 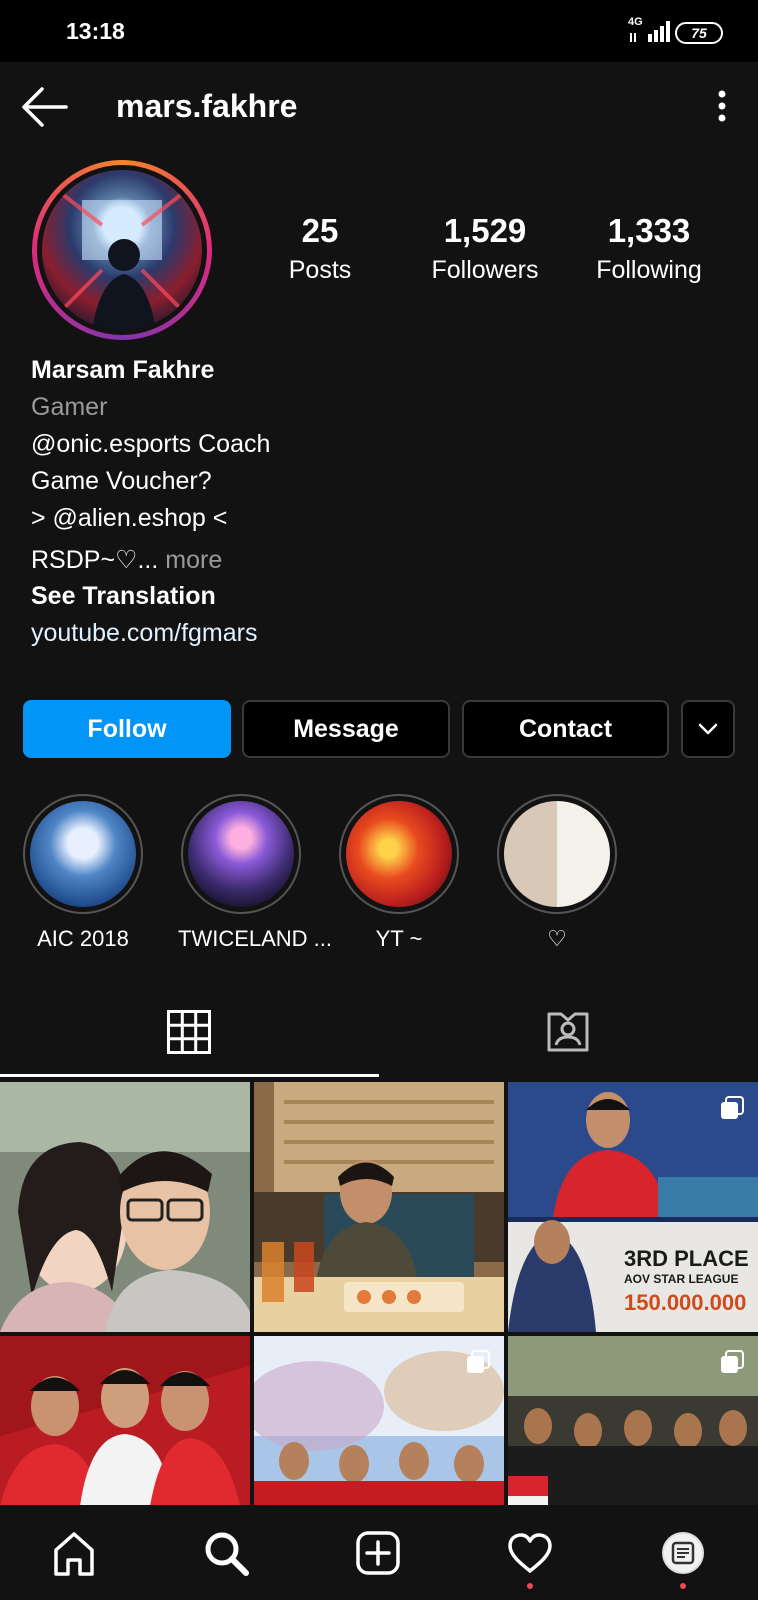 I want to click on heart-icon, so click(x=530, y=1553).